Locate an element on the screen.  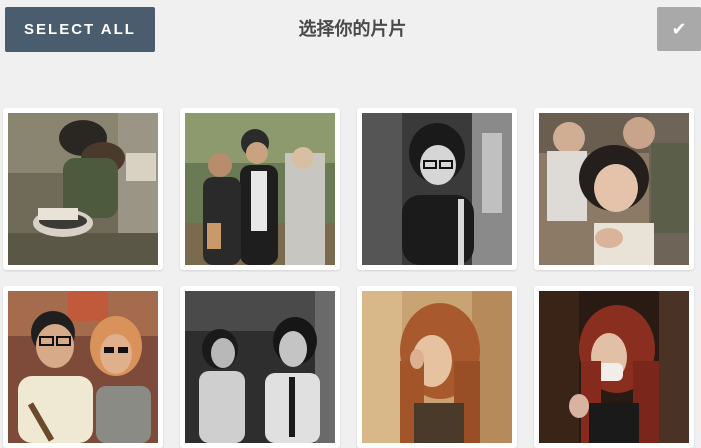
photo-two-women-bw is located at coordinates (260, 367).